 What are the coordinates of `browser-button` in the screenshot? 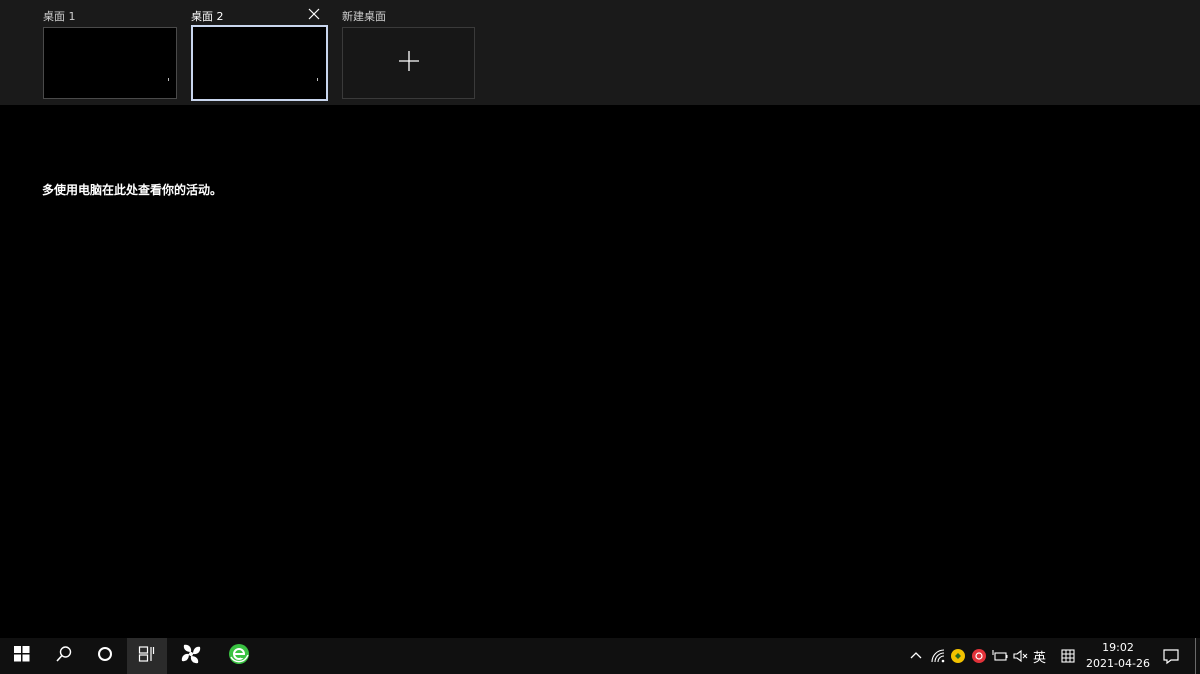 It's located at (239, 656).